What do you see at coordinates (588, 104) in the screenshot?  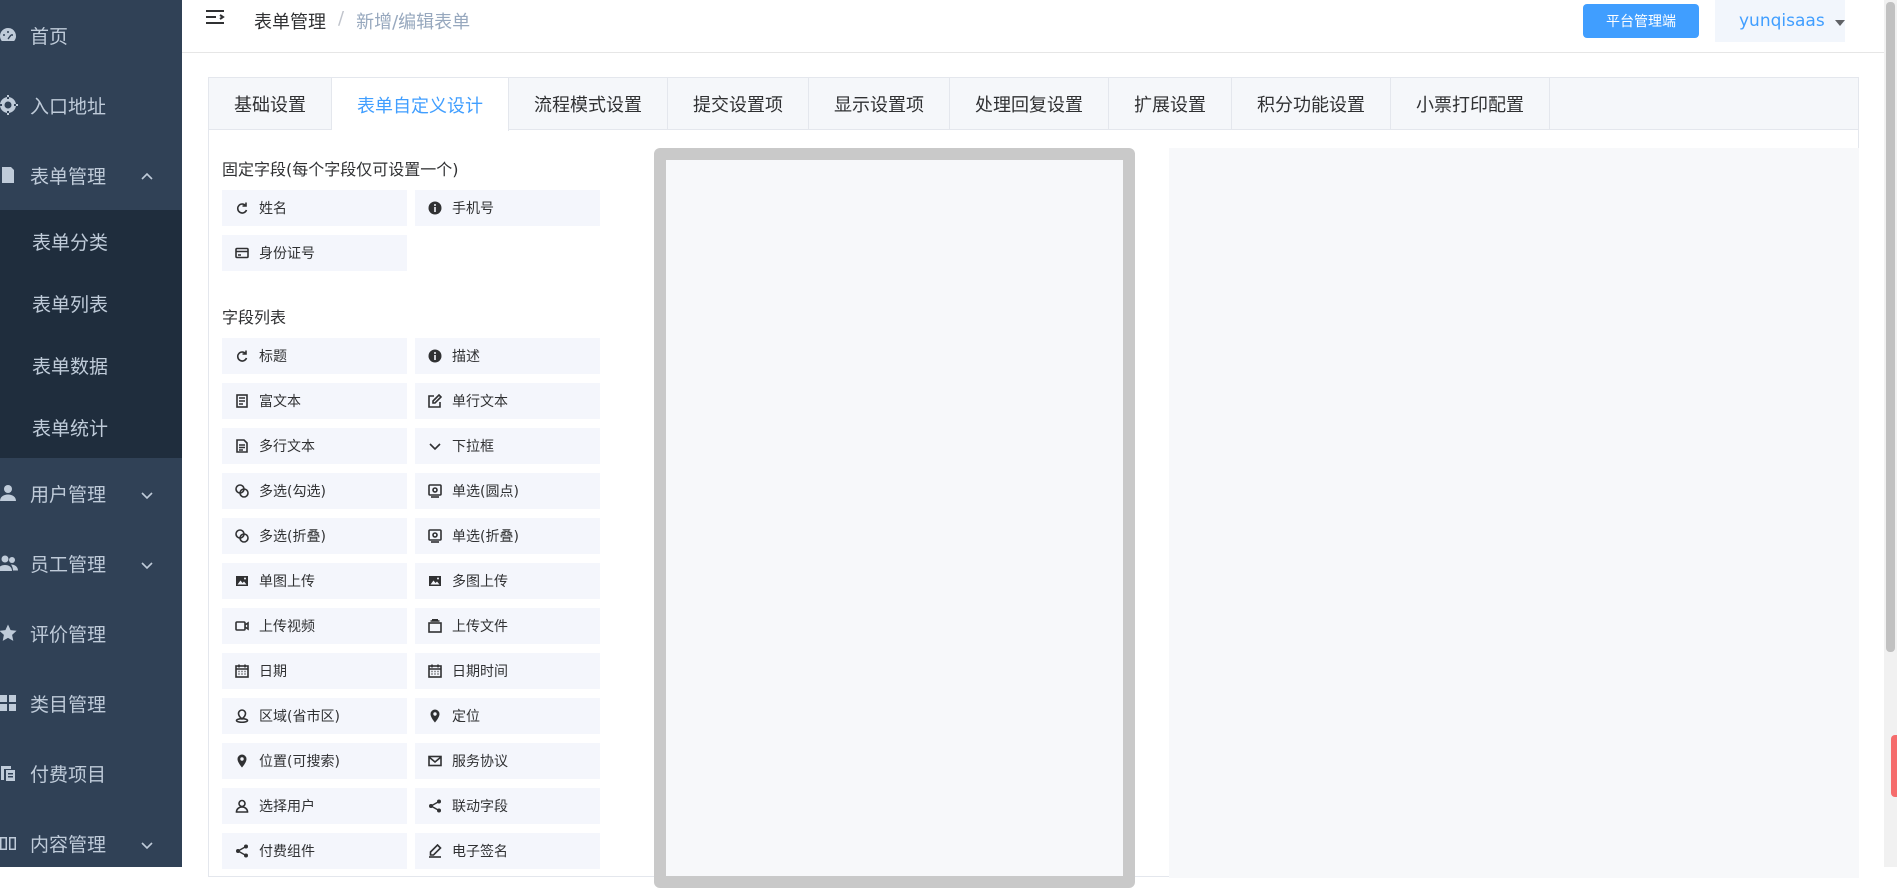 I see `tab-3: 流程模式设置` at bounding box center [588, 104].